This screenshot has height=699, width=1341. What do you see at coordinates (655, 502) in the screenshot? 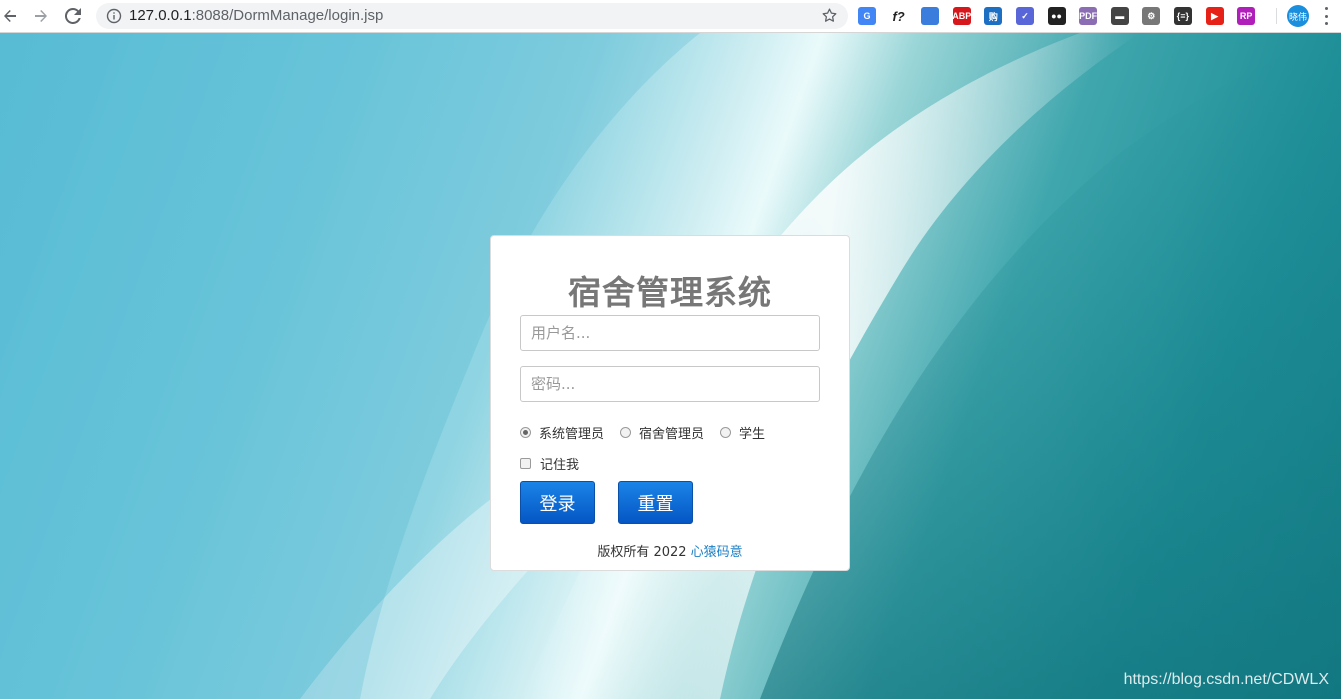
I see `reset-button: 重置` at bounding box center [655, 502].